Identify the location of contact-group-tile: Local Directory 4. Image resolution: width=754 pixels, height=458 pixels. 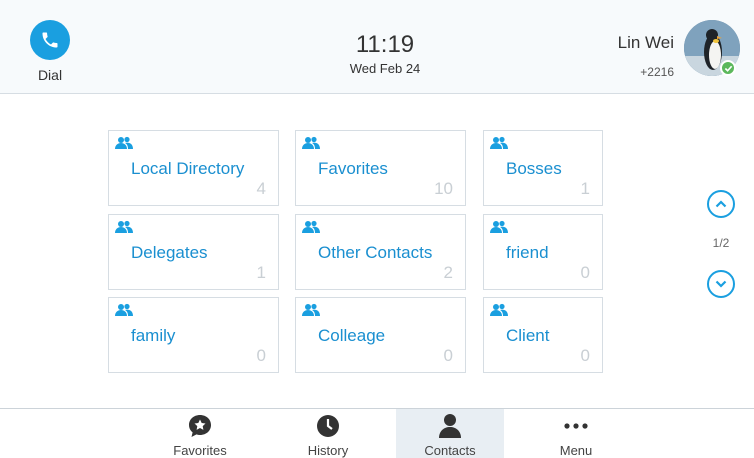
(193, 168).